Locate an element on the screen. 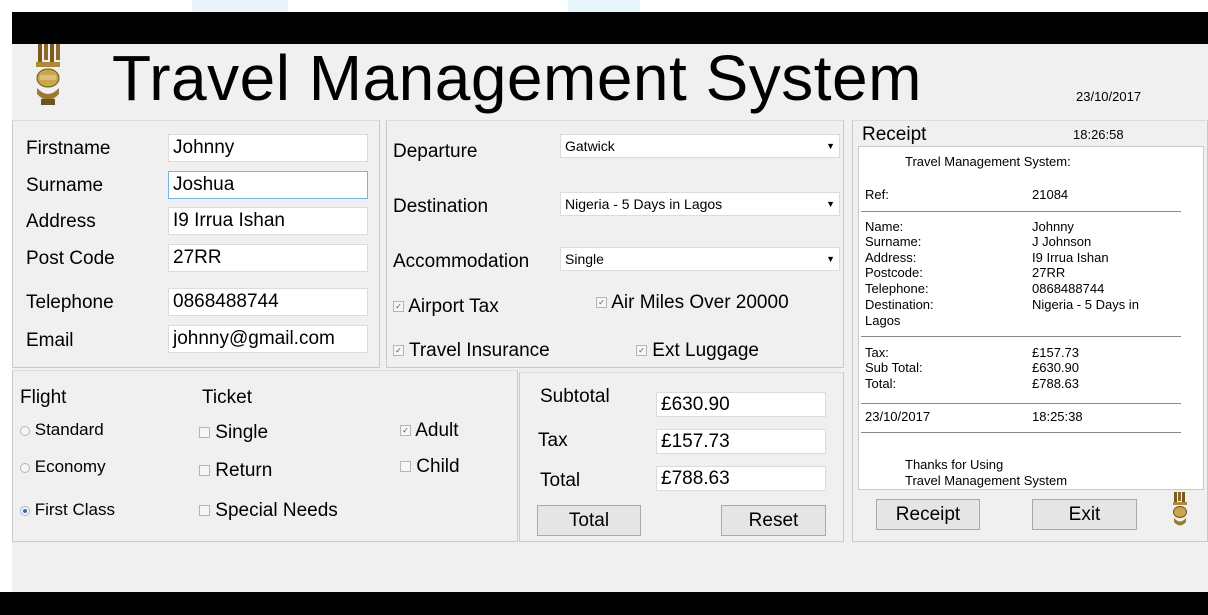  airport-tax-checkbox: ✓ Airport Tax is located at coordinates (446, 307).